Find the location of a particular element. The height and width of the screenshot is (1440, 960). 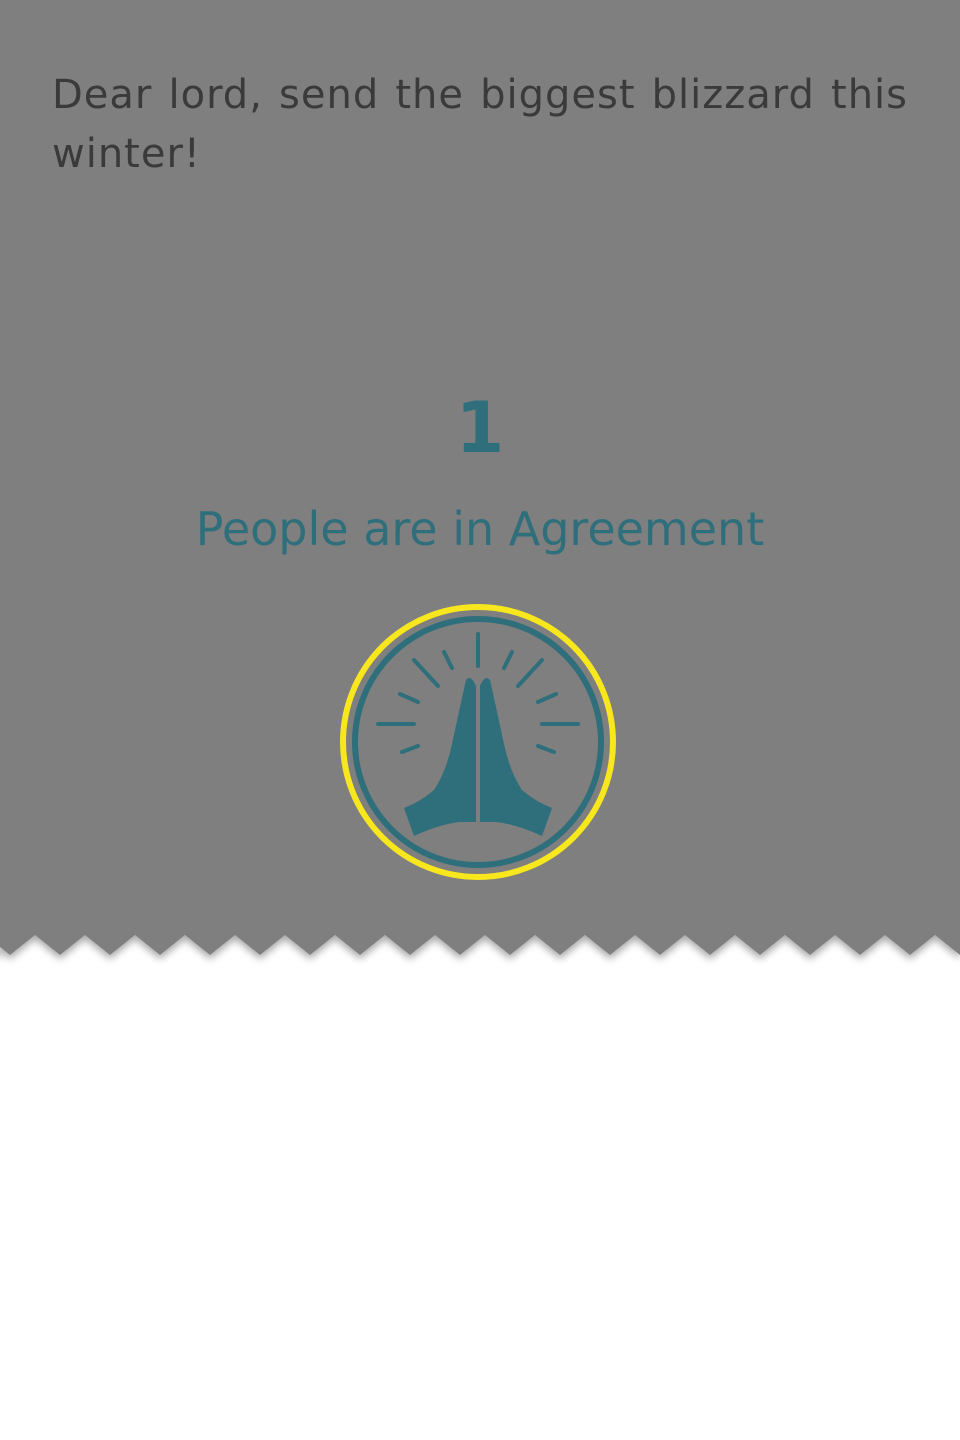

praying-hands-icon is located at coordinates (478, 742).